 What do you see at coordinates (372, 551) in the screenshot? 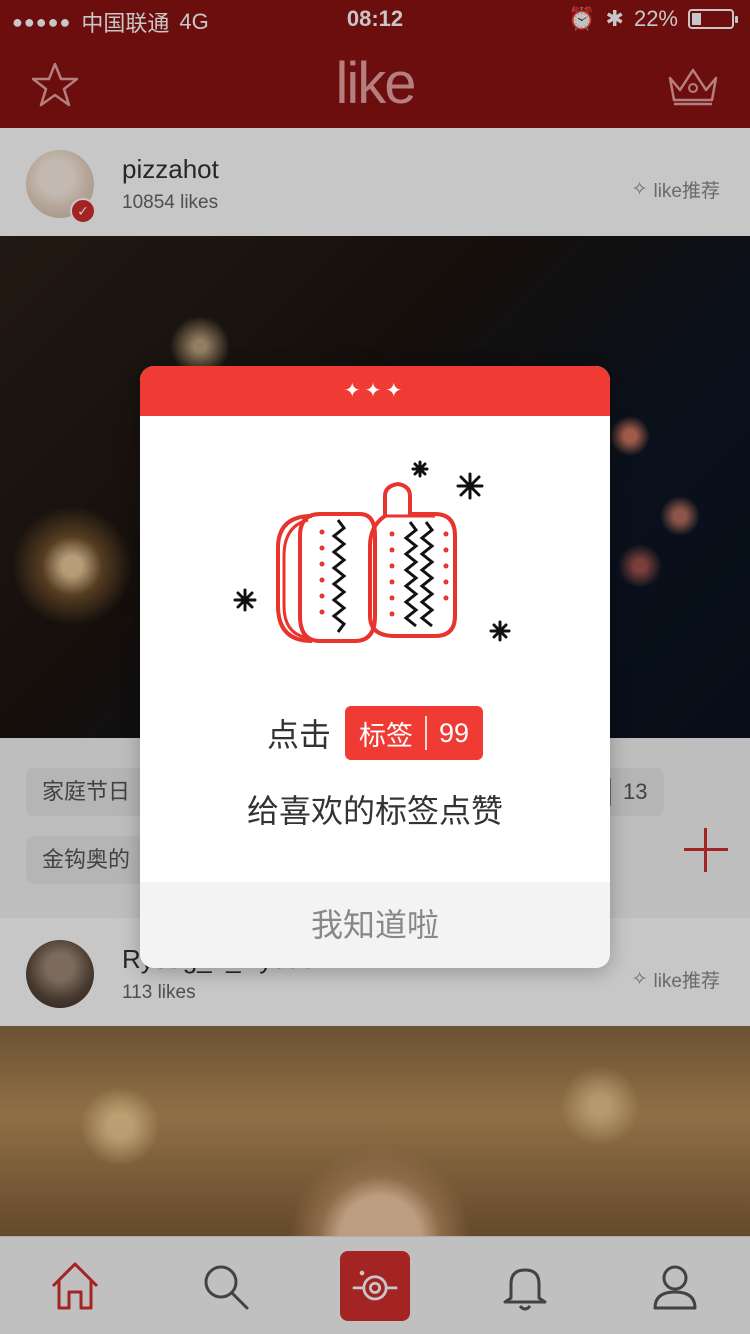
I see `thumbs-up-icon` at bounding box center [372, 551].